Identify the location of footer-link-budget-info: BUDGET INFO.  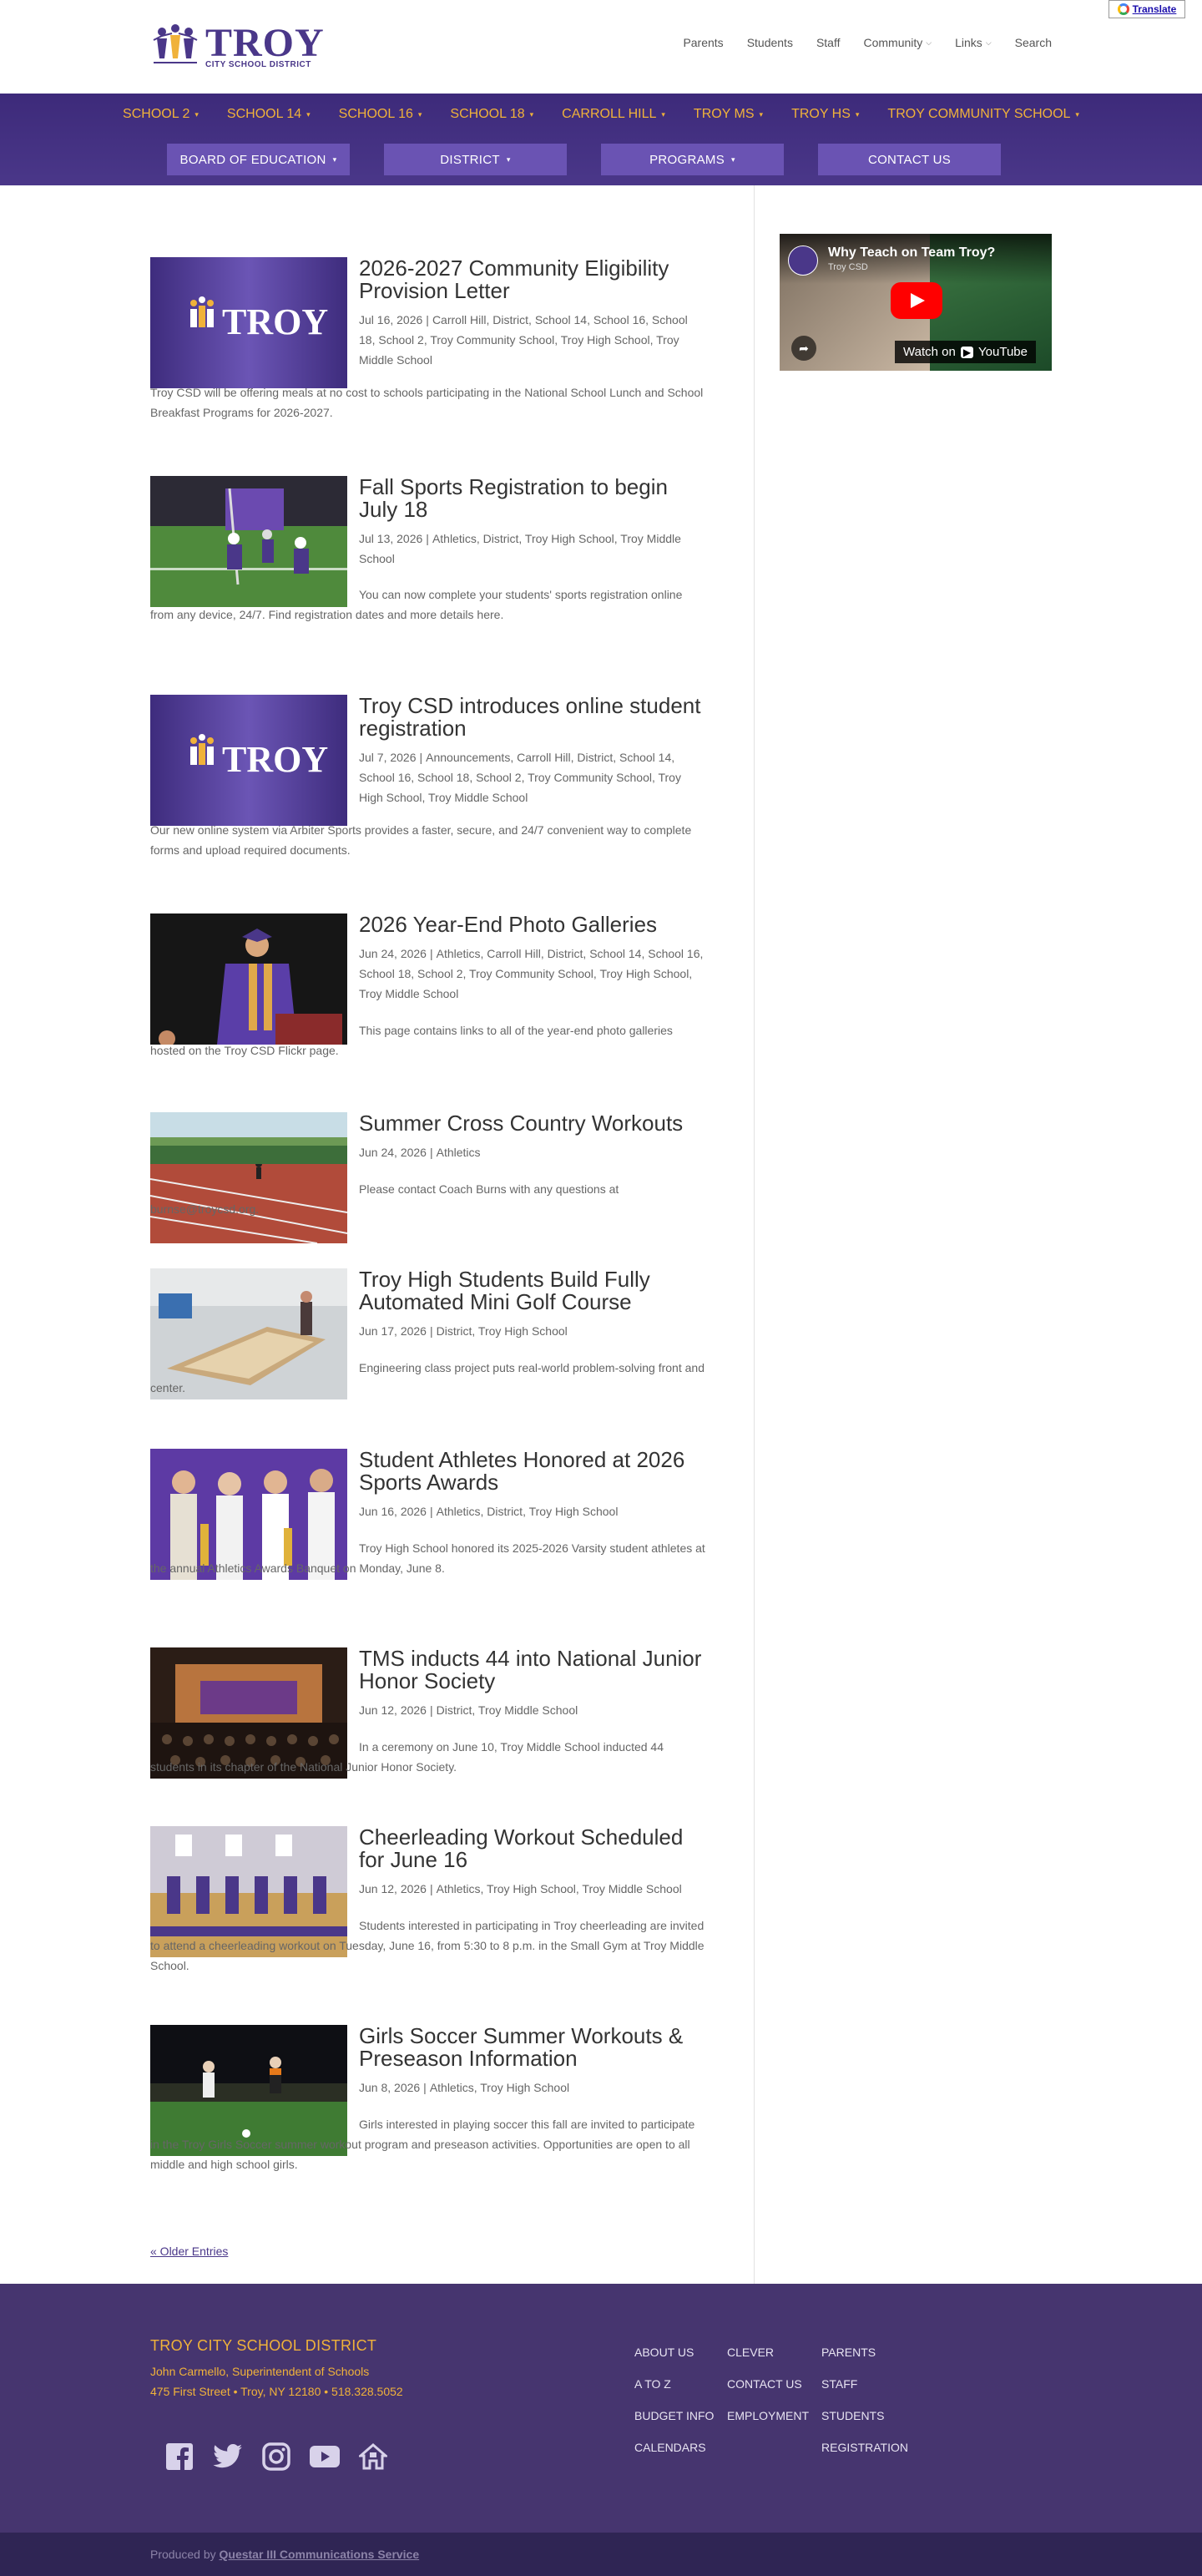
(674, 2415).